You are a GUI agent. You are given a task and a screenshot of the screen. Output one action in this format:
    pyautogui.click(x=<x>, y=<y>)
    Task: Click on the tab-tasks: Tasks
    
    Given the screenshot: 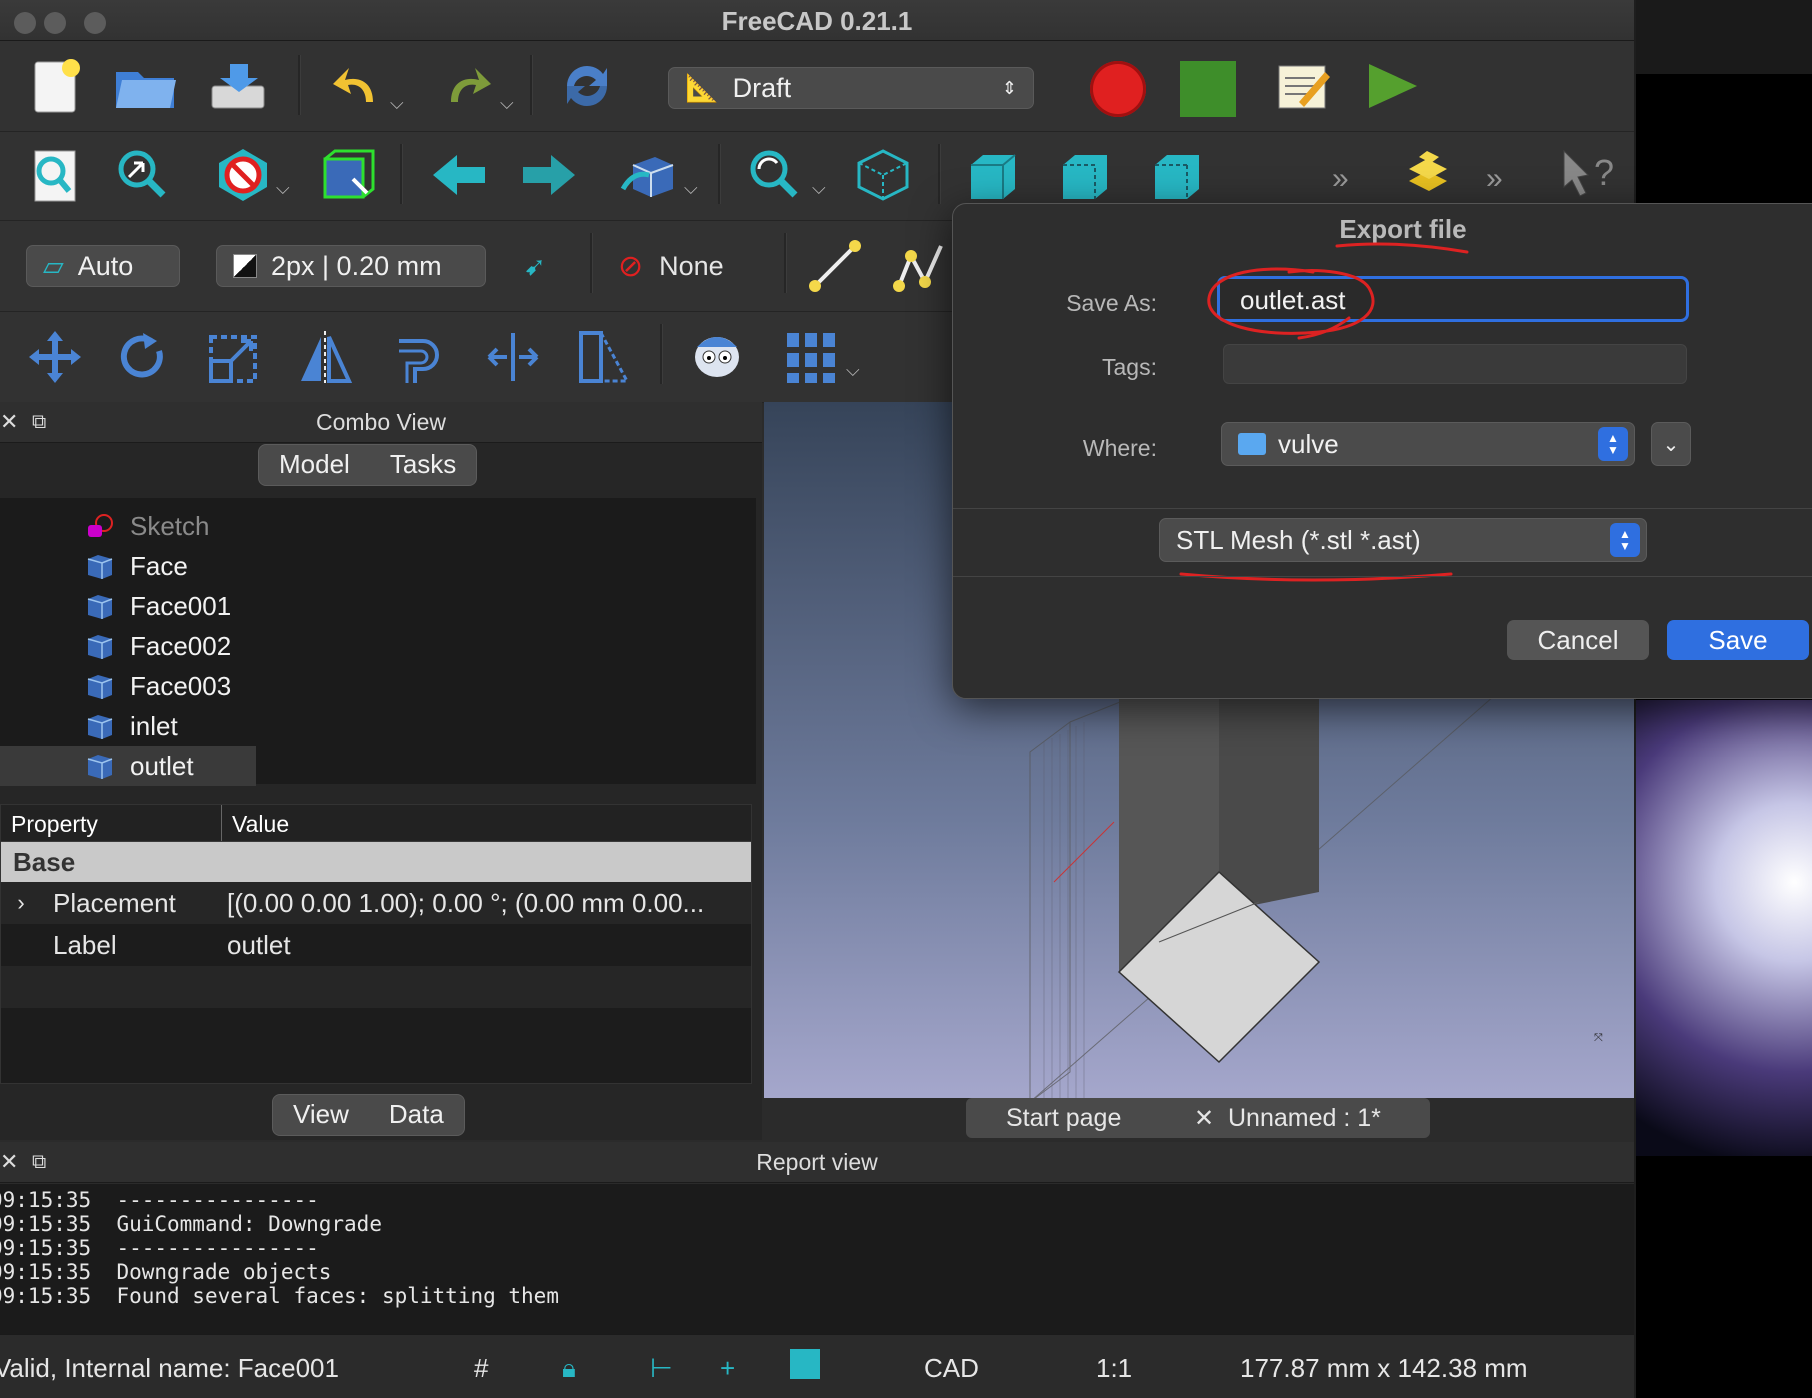 What is the action you would take?
    pyautogui.click(x=423, y=465)
    